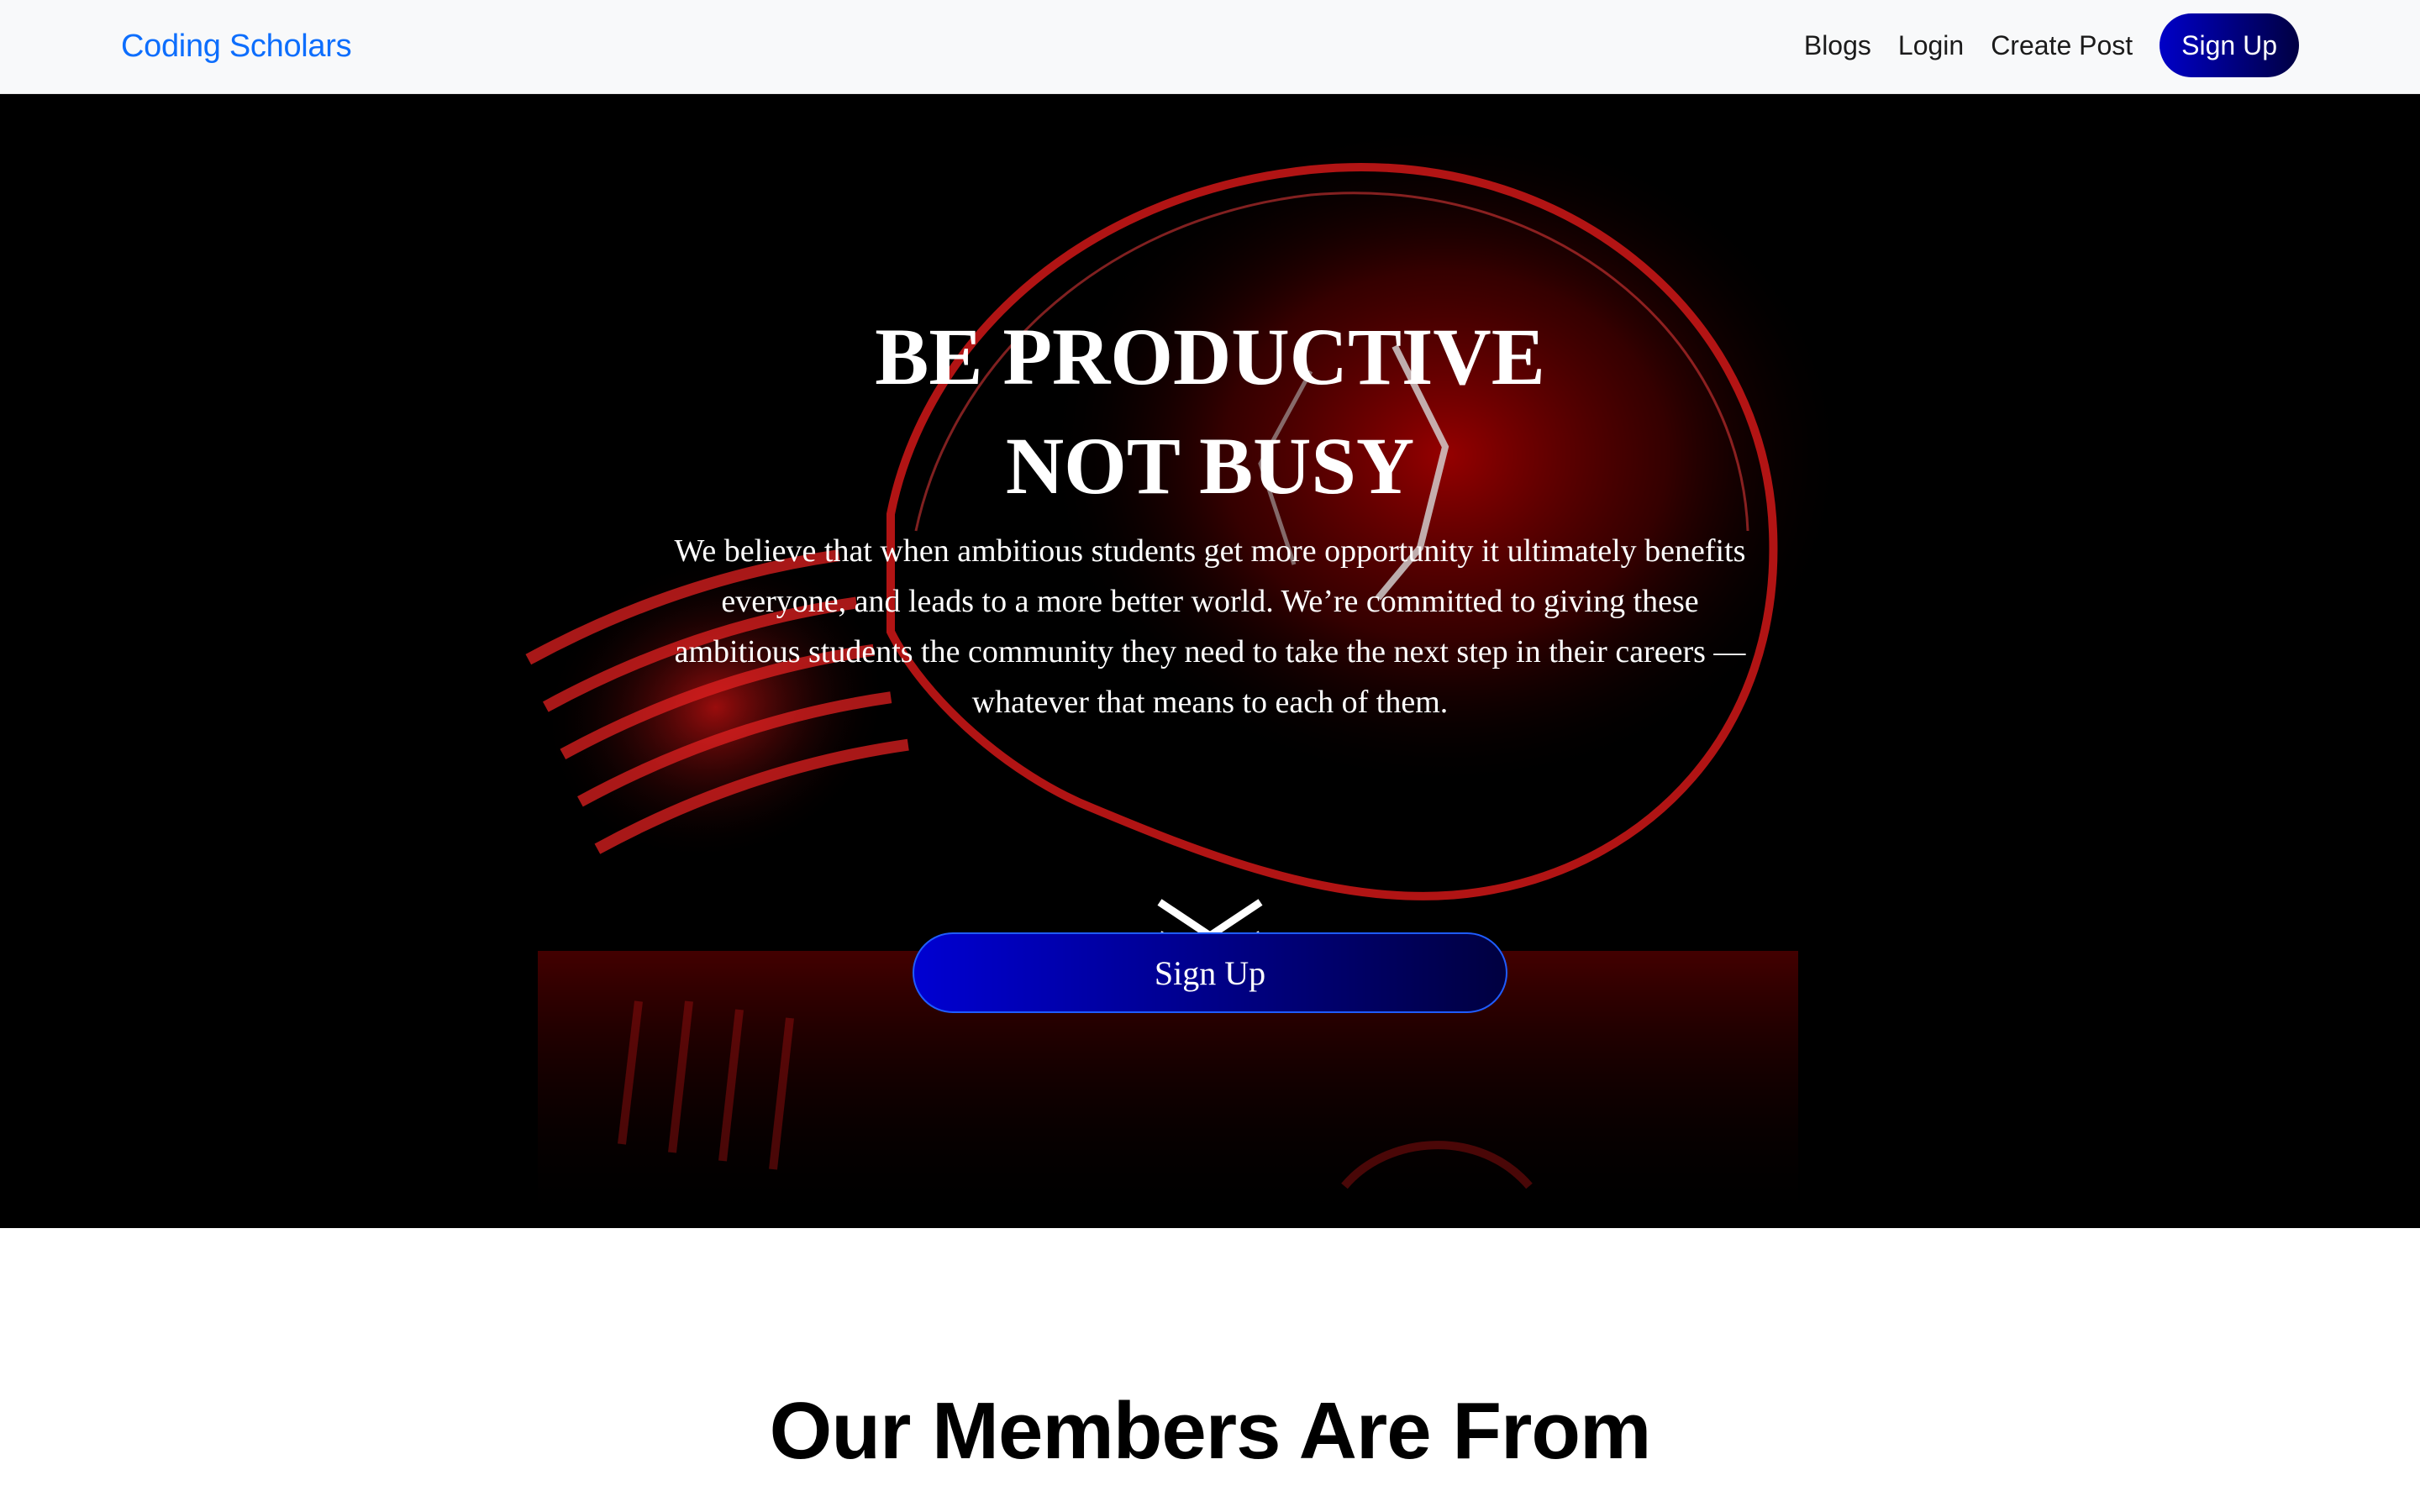 The image size is (2420, 1512). What do you see at coordinates (1210, 357) in the screenshot?
I see `hero-title-line-1: BE PRODUCTIVE` at bounding box center [1210, 357].